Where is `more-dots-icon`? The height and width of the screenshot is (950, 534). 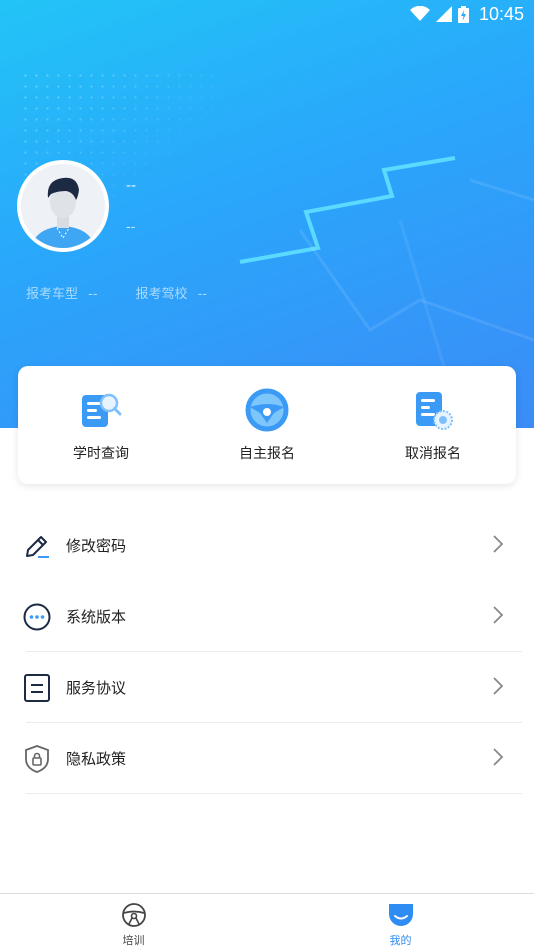 more-dots-icon is located at coordinates (37, 617).